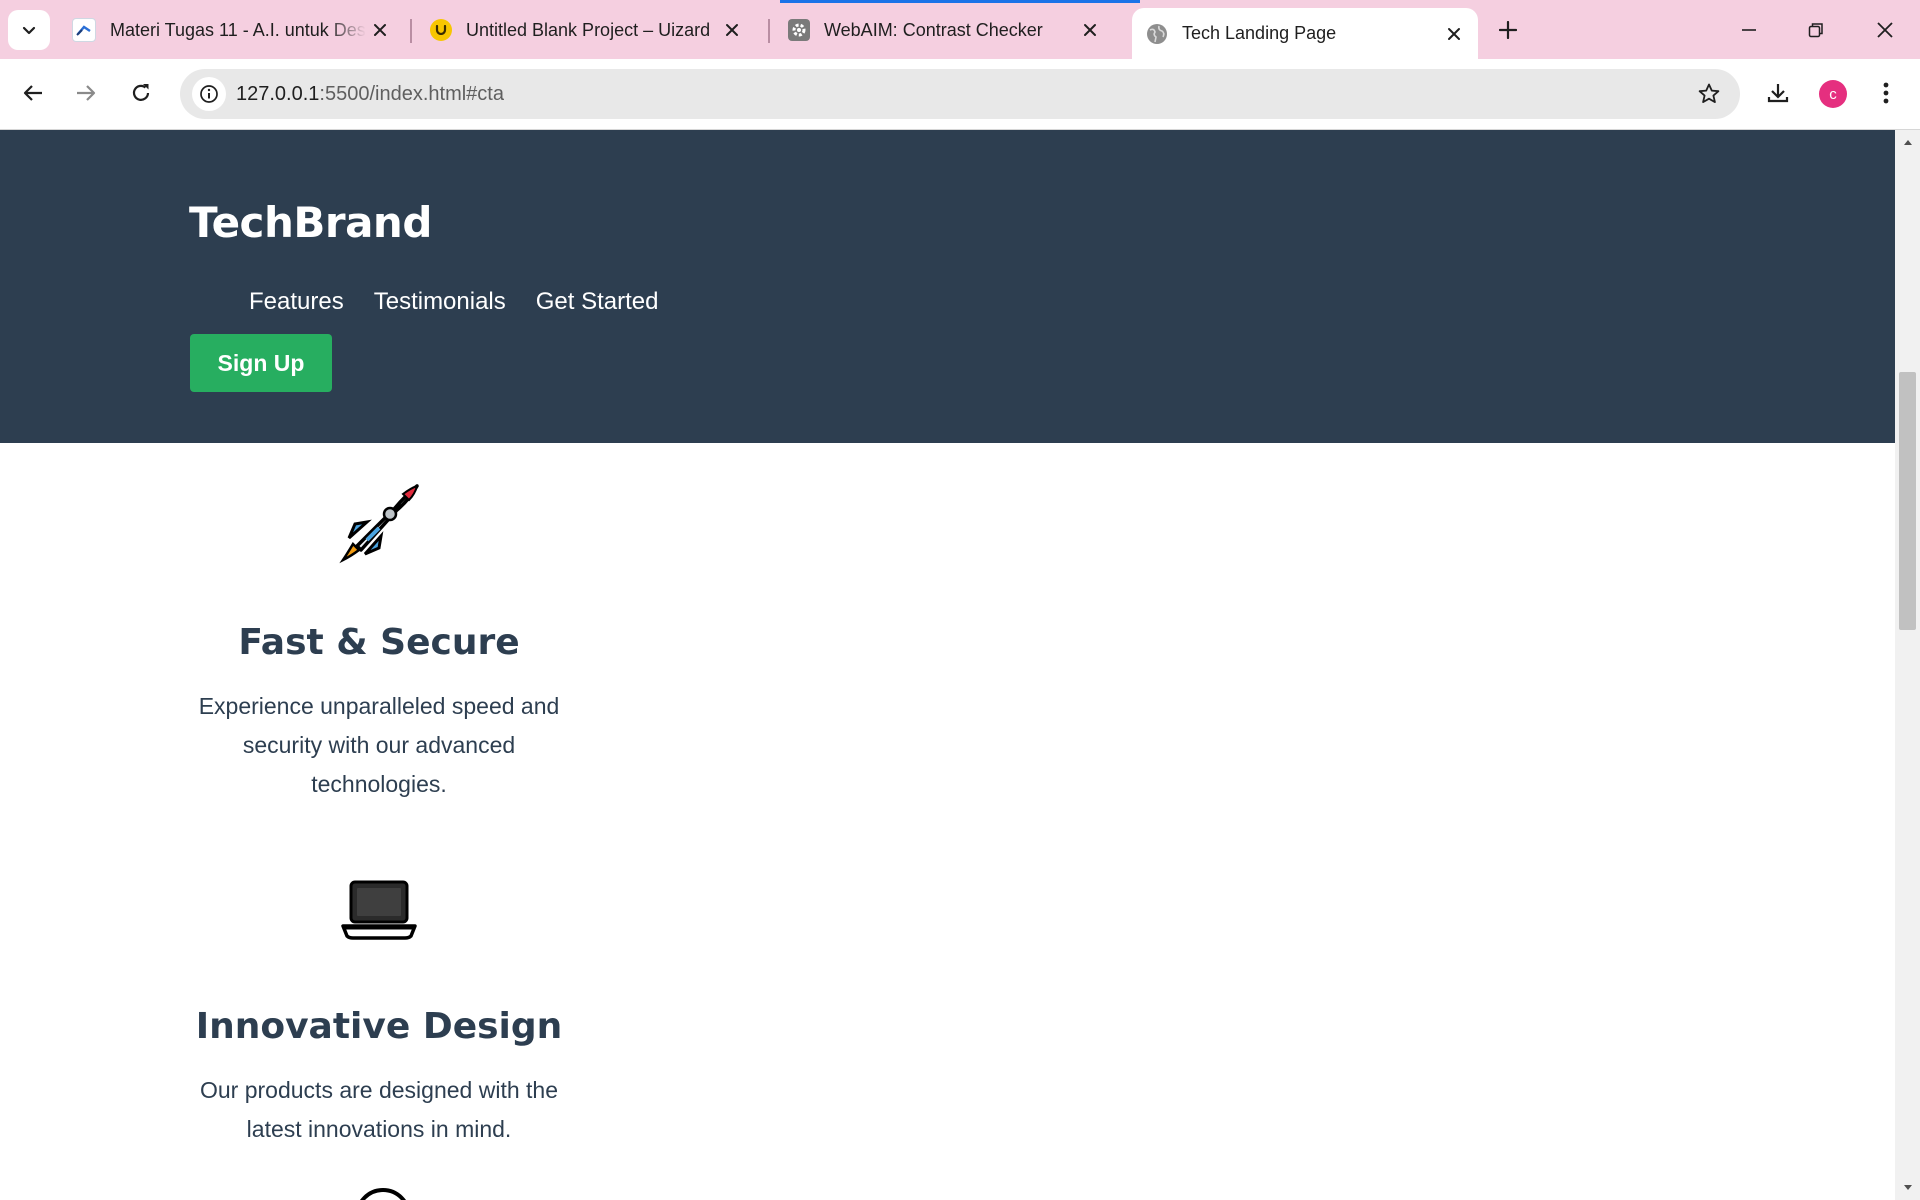 The width and height of the screenshot is (1920, 1200). I want to click on more-vertical-icon, so click(1886, 93).